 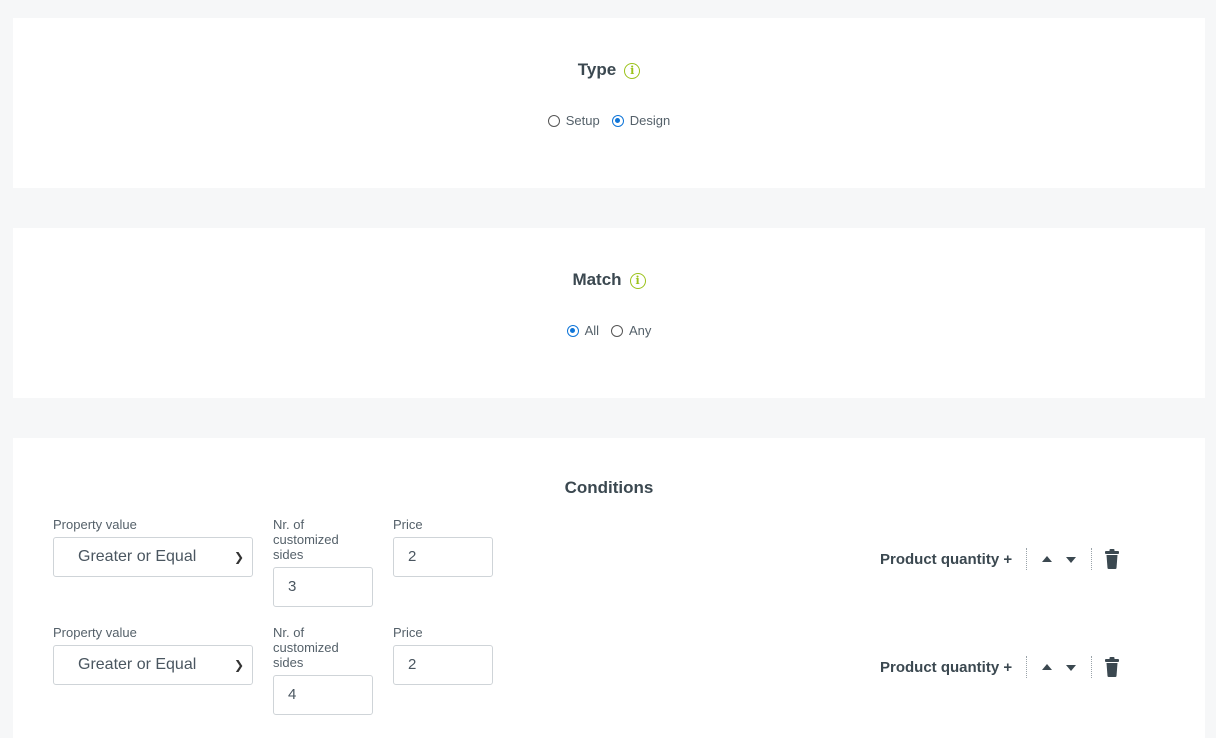 I want to click on match-radio-group: All Any, so click(x=609, y=330).